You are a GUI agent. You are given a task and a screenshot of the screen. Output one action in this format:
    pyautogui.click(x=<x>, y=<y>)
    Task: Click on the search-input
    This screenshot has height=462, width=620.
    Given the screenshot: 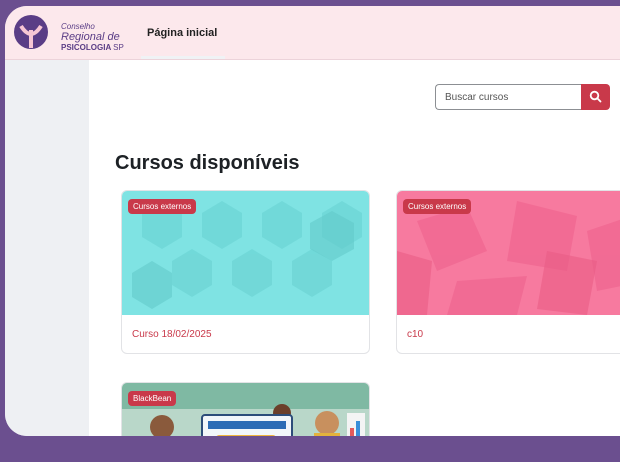 What is the action you would take?
    pyautogui.click(x=508, y=97)
    